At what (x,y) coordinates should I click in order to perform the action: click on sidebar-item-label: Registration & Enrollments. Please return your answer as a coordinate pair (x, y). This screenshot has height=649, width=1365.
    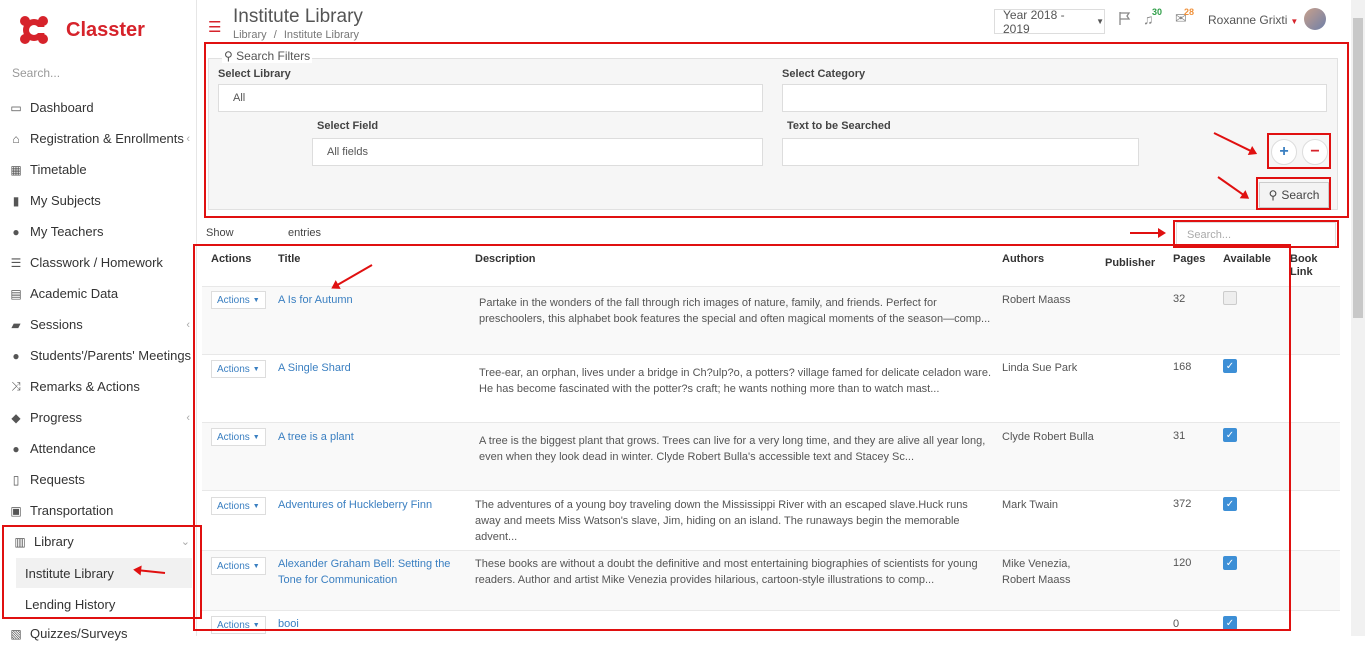
    Looking at the image, I should click on (107, 138).